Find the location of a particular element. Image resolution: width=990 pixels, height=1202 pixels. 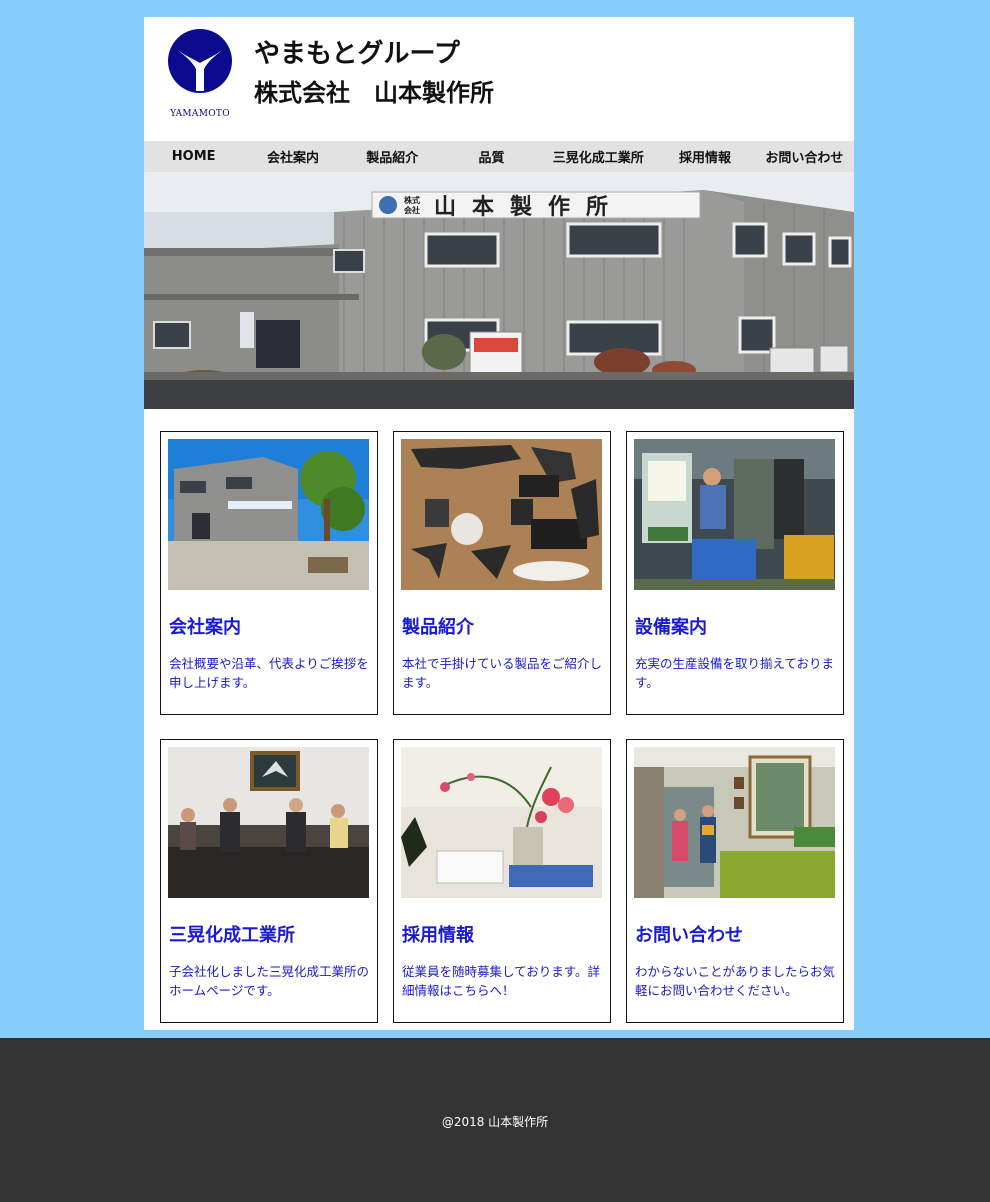

card-company: 会社案内 会社概要や沿革、代表よりご挨拶を申し上げます。 is located at coordinates (269, 573).